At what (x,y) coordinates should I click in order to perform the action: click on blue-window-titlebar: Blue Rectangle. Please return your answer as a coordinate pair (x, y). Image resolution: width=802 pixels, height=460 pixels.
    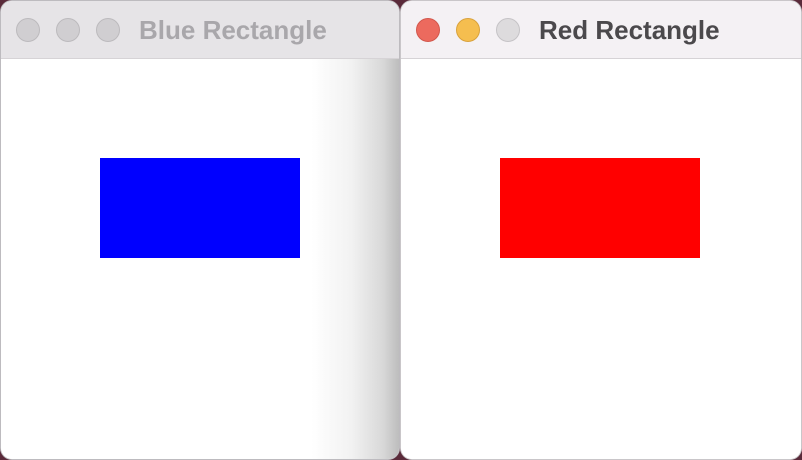
    Looking at the image, I should click on (200, 30).